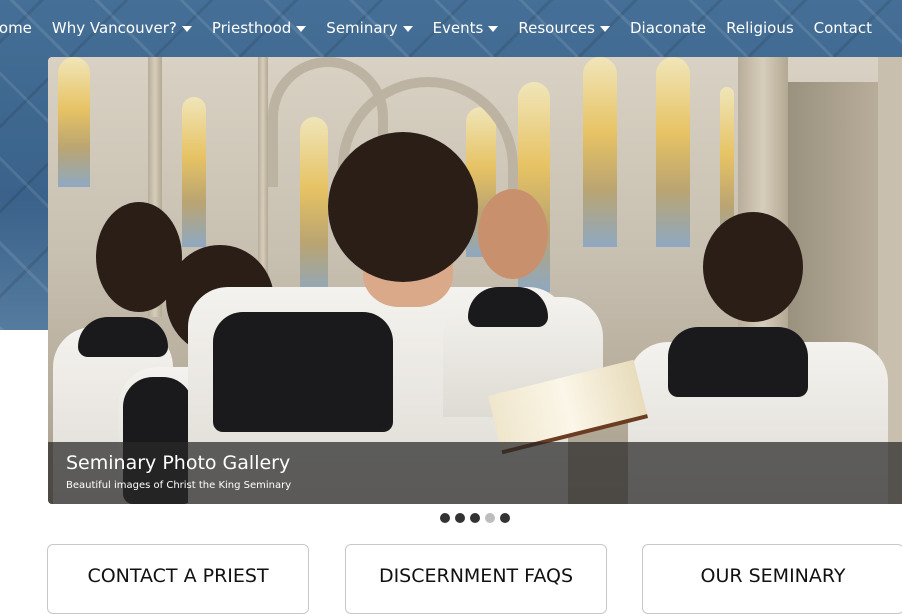 The width and height of the screenshot is (902, 614). What do you see at coordinates (251, 28) in the screenshot?
I see `nav-label: Priesthood` at bounding box center [251, 28].